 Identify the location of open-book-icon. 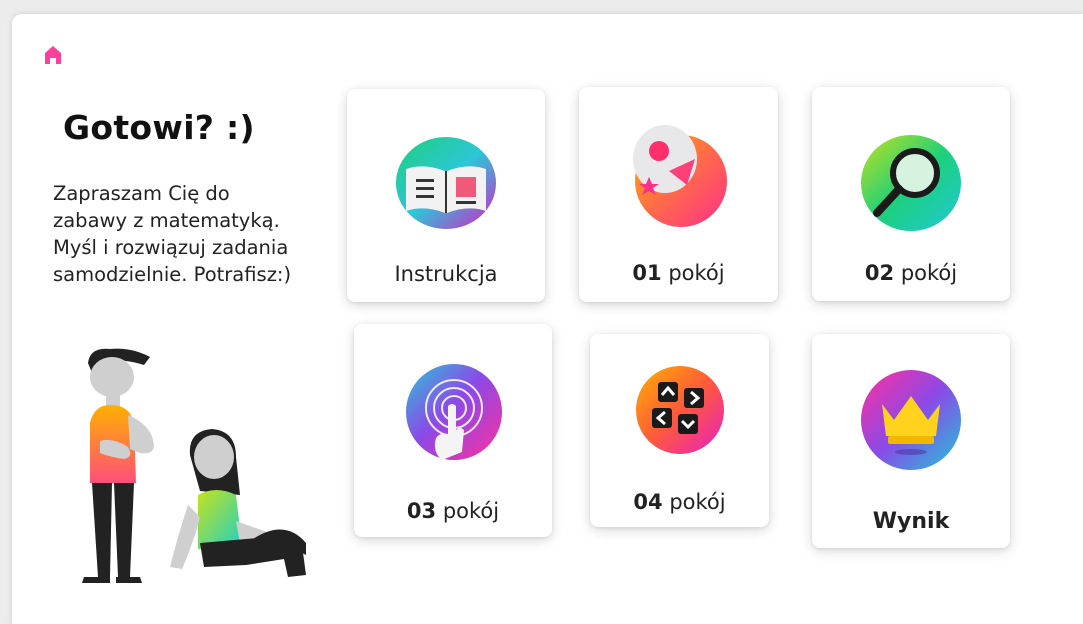
(446, 183).